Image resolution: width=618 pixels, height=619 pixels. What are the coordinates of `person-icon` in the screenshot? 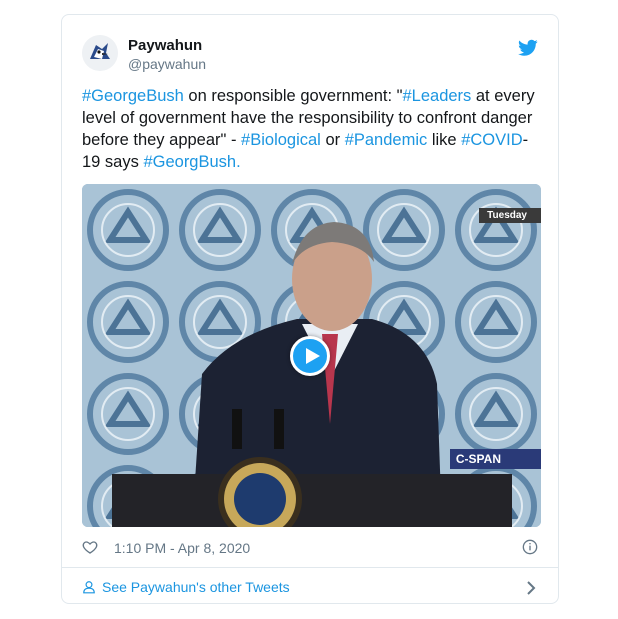 It's located at (89, 587).